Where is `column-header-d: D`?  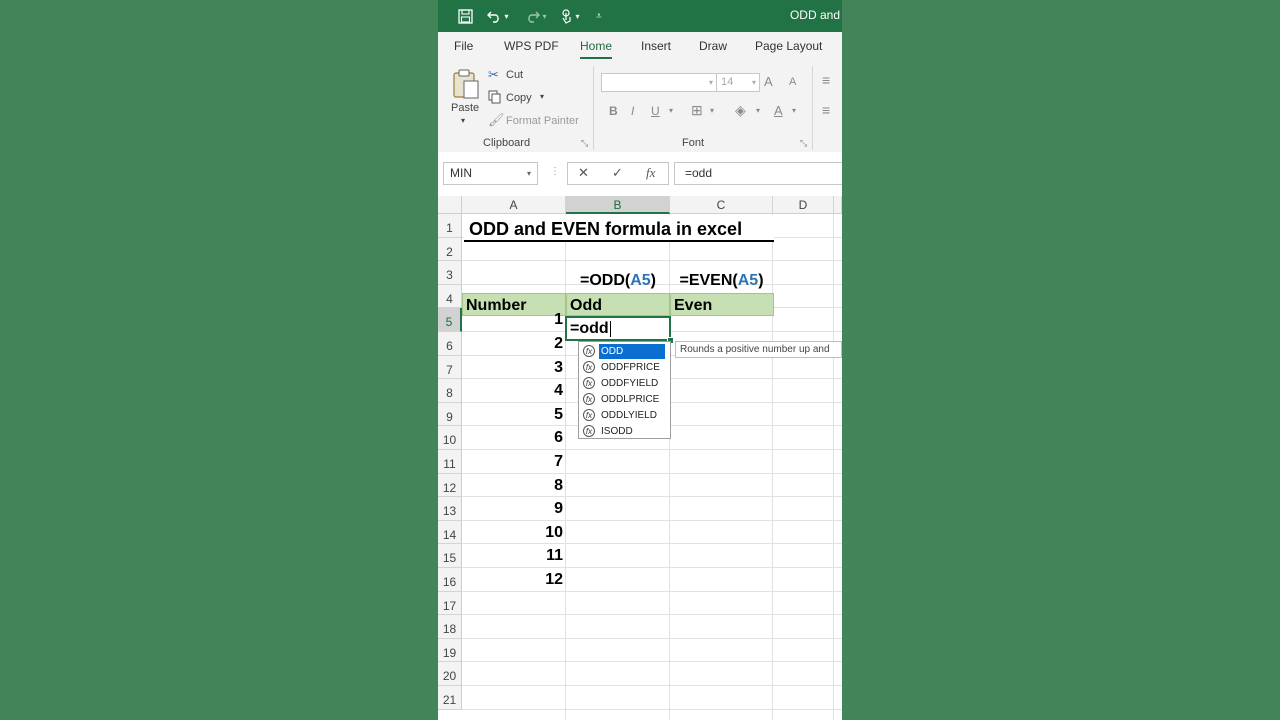
column-header-d: D is located at coordinates (803, 205).